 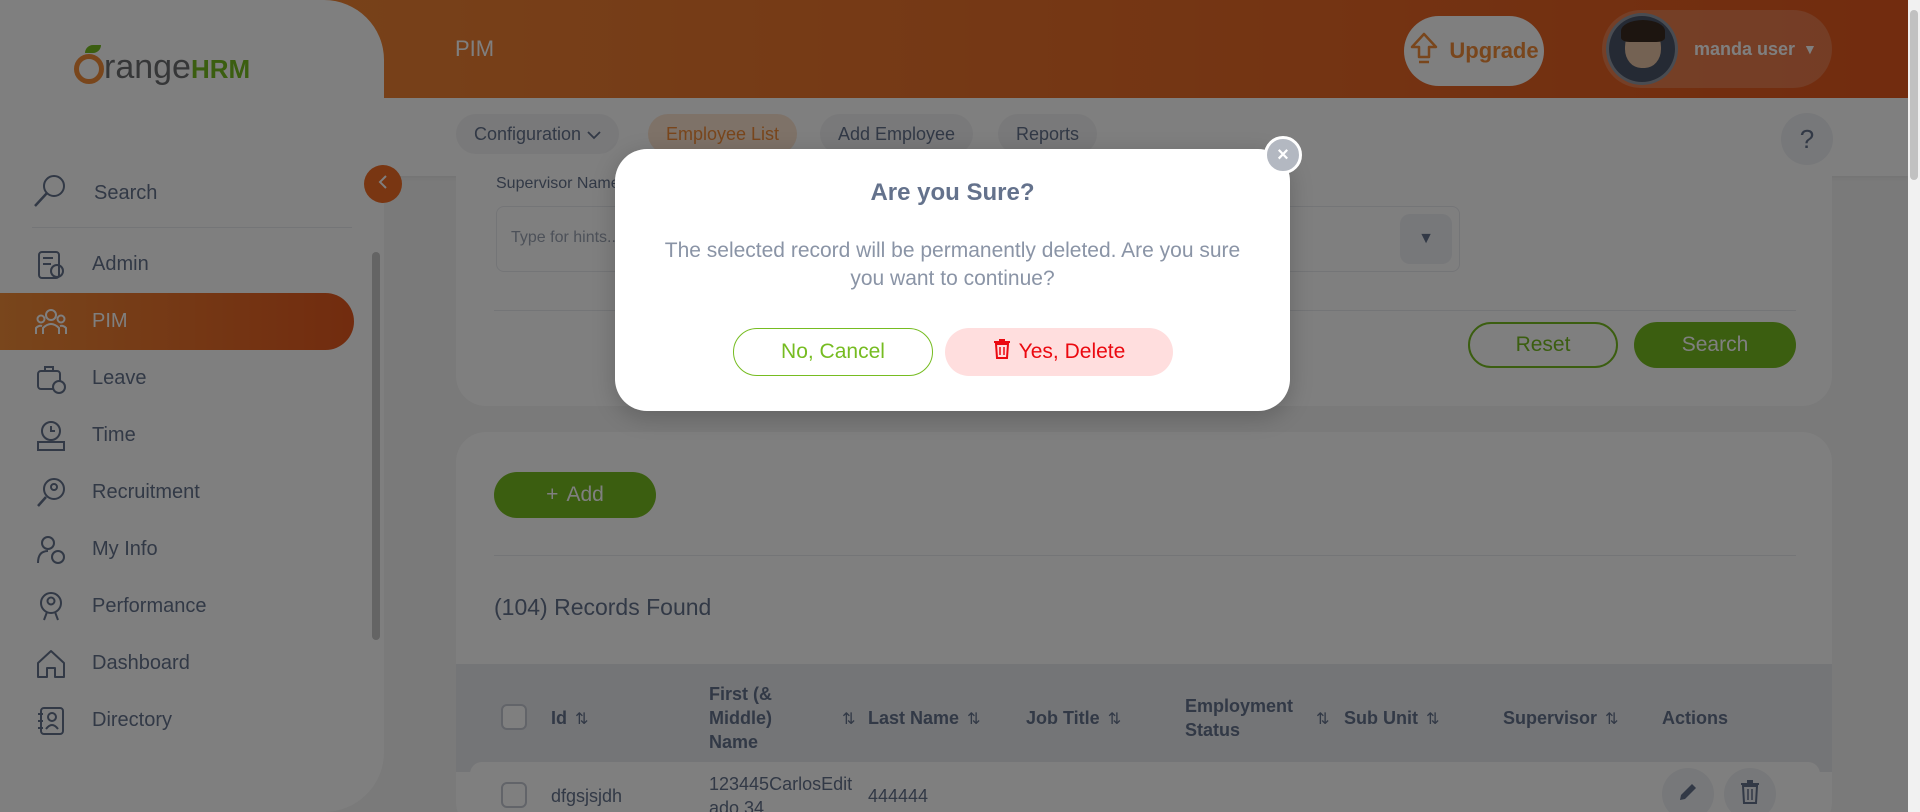 I want to click on page-scrollbar-thumb, so click(x=1914, y=95).